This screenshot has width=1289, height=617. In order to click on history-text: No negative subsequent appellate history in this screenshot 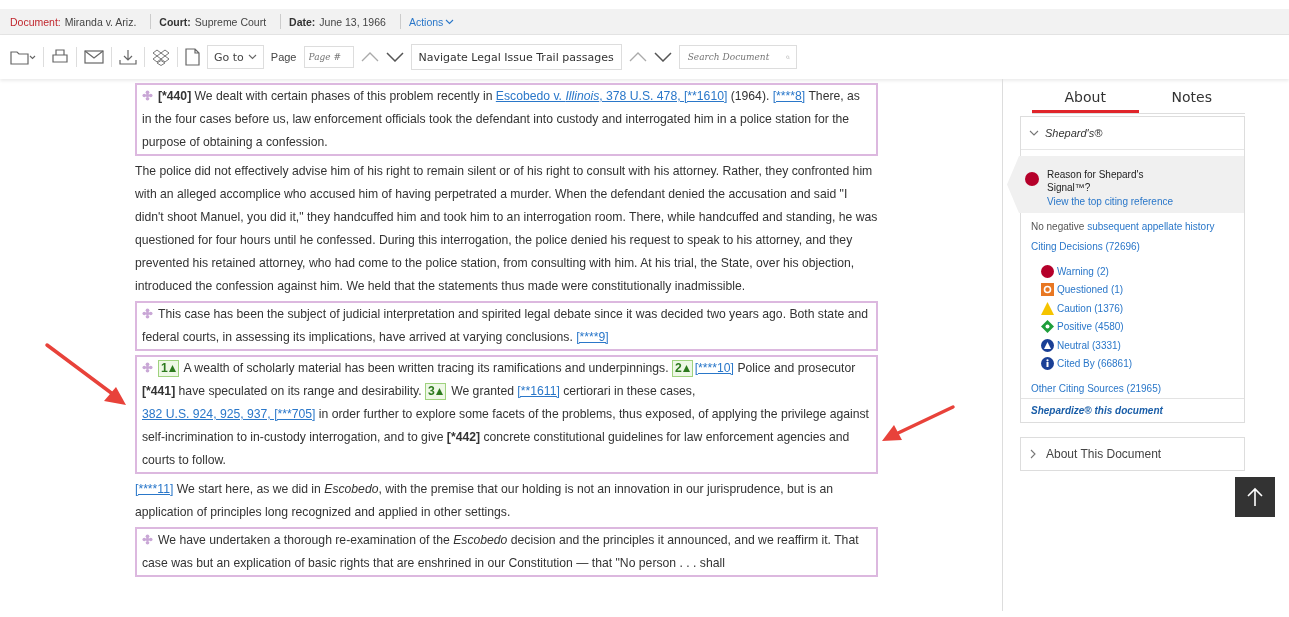, I will do `click(1123, 226)`.